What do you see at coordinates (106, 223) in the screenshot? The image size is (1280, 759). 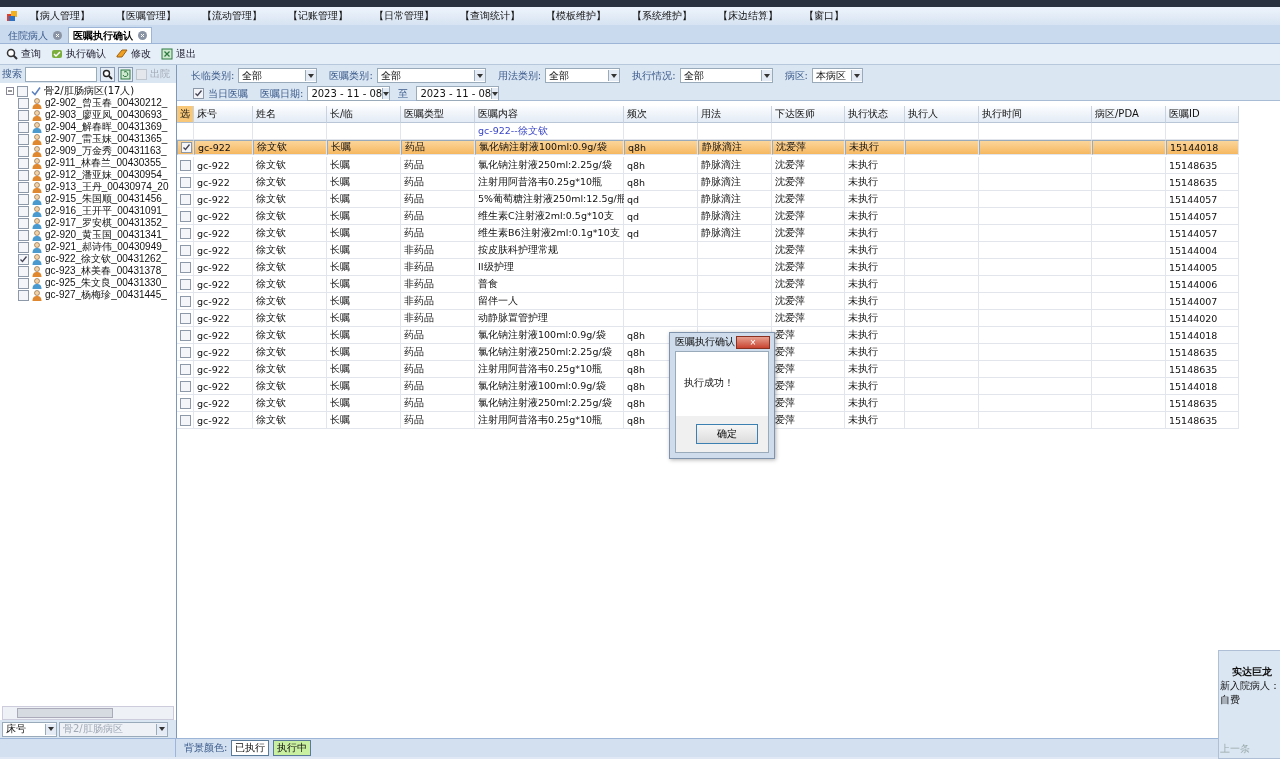 I see `patient-item: g2-917_罗安棋_00431352_` at bounding box center [106, 223].